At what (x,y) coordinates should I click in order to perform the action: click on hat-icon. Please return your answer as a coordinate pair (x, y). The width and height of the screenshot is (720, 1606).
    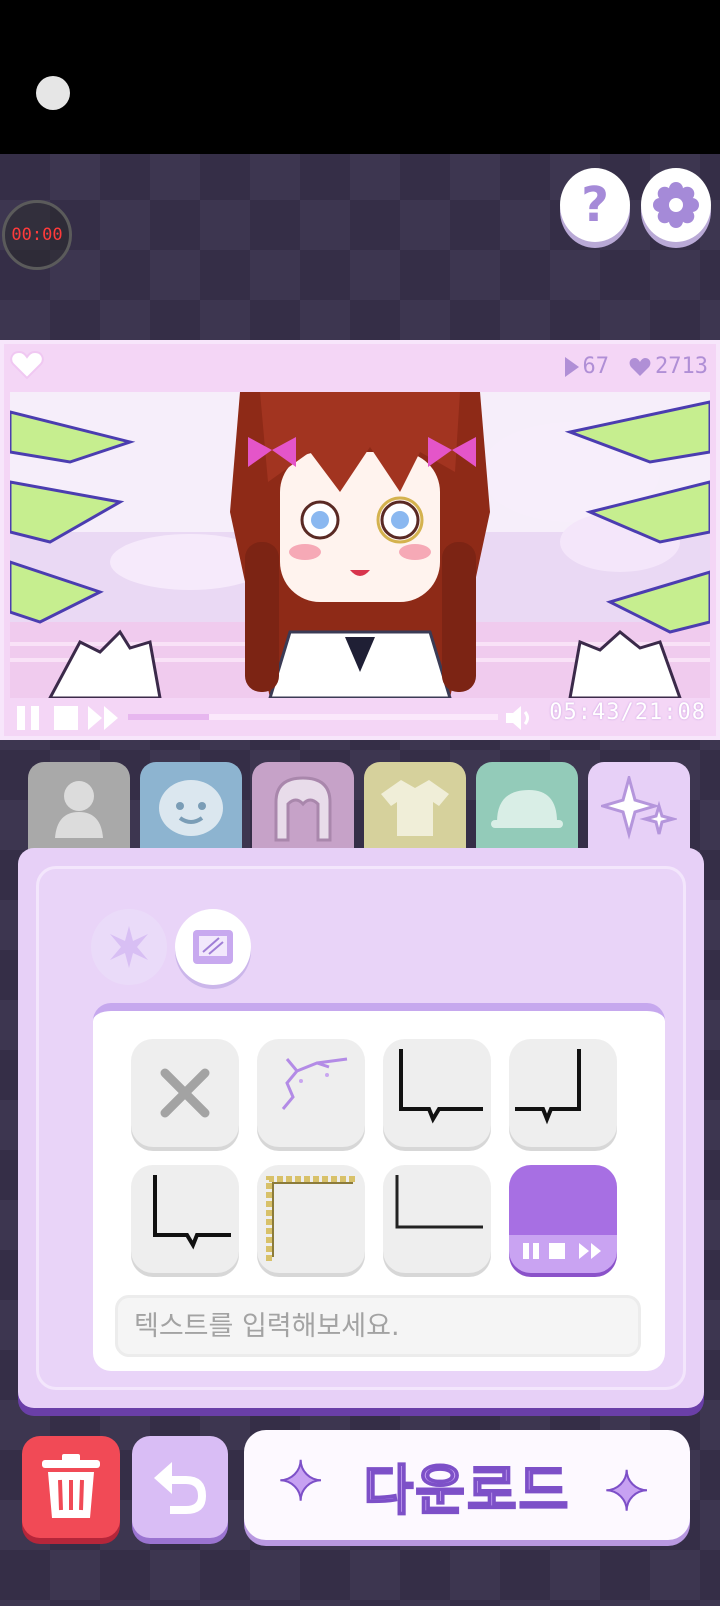
    Looking at the image, I should click on (527, 809).